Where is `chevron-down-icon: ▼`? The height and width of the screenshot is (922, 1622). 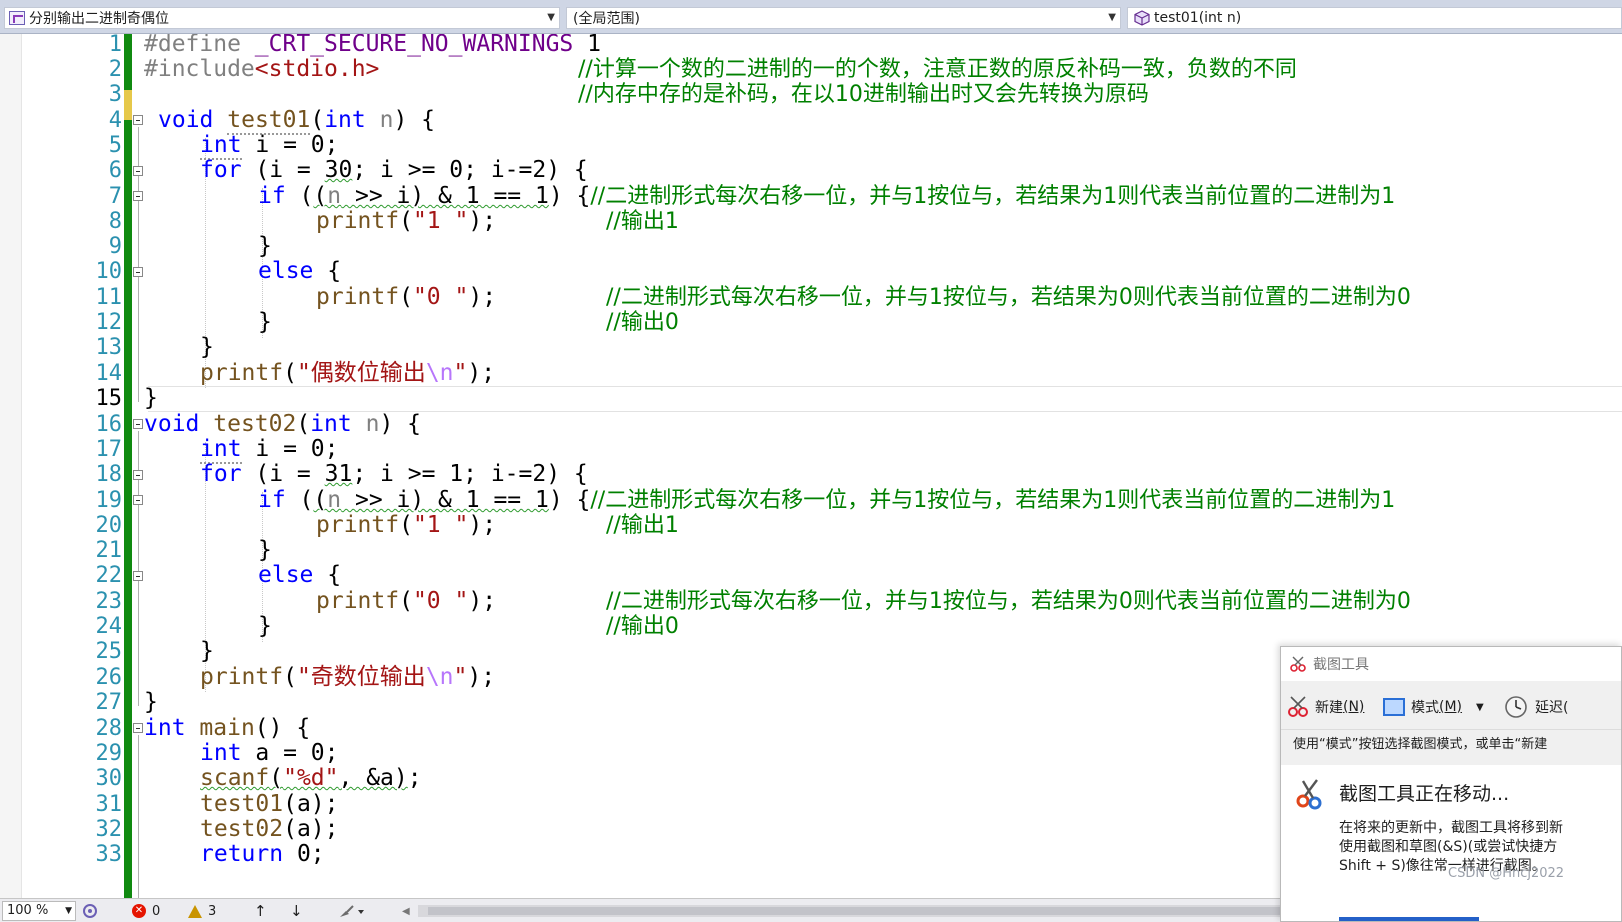
chevron-down-icon: ▼ is located at coordinates (1480, 707).